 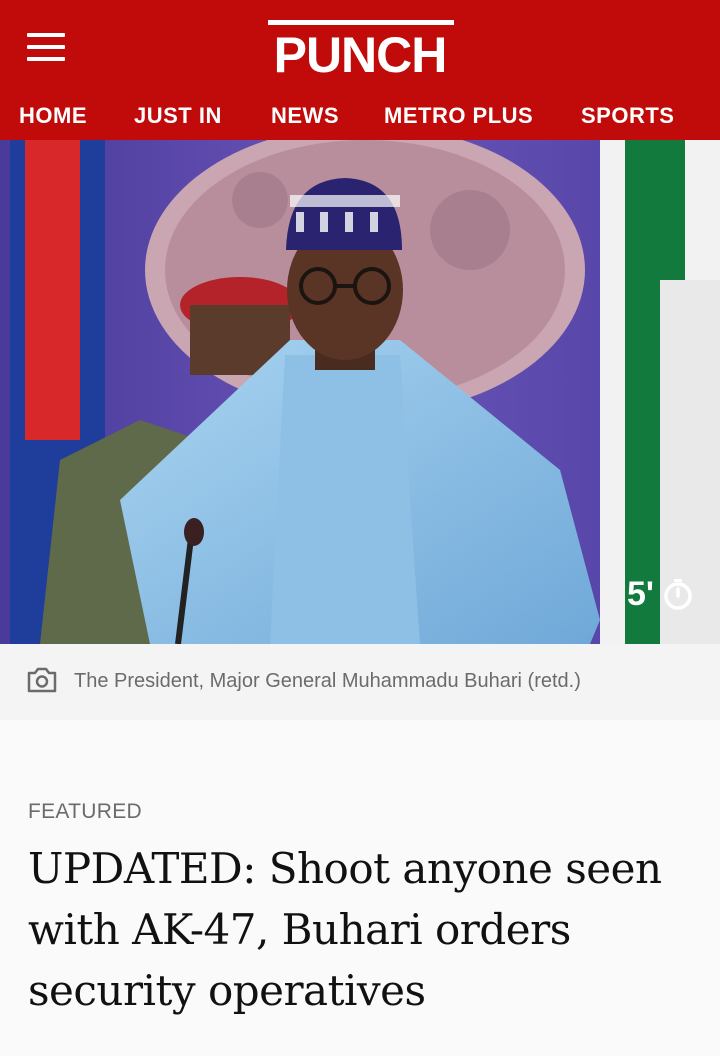 What do you see at coordinates (42, 680) in the screenshot?
I see `camera-icon` at bounding box center [42, 680].